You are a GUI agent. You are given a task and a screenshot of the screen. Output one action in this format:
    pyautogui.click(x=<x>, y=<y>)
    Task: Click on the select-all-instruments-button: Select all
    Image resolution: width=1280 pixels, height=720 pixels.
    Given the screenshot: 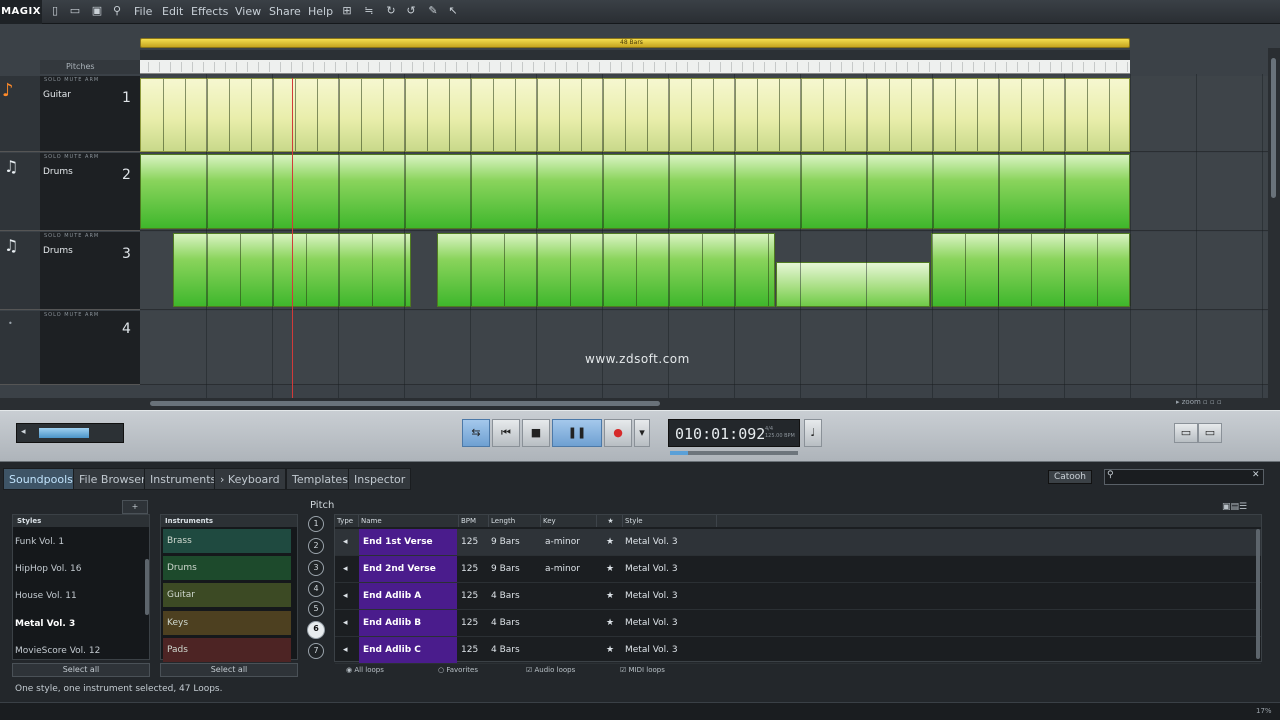 What is the action you would take?
    pyautogui.click(x=229, y=670)
    